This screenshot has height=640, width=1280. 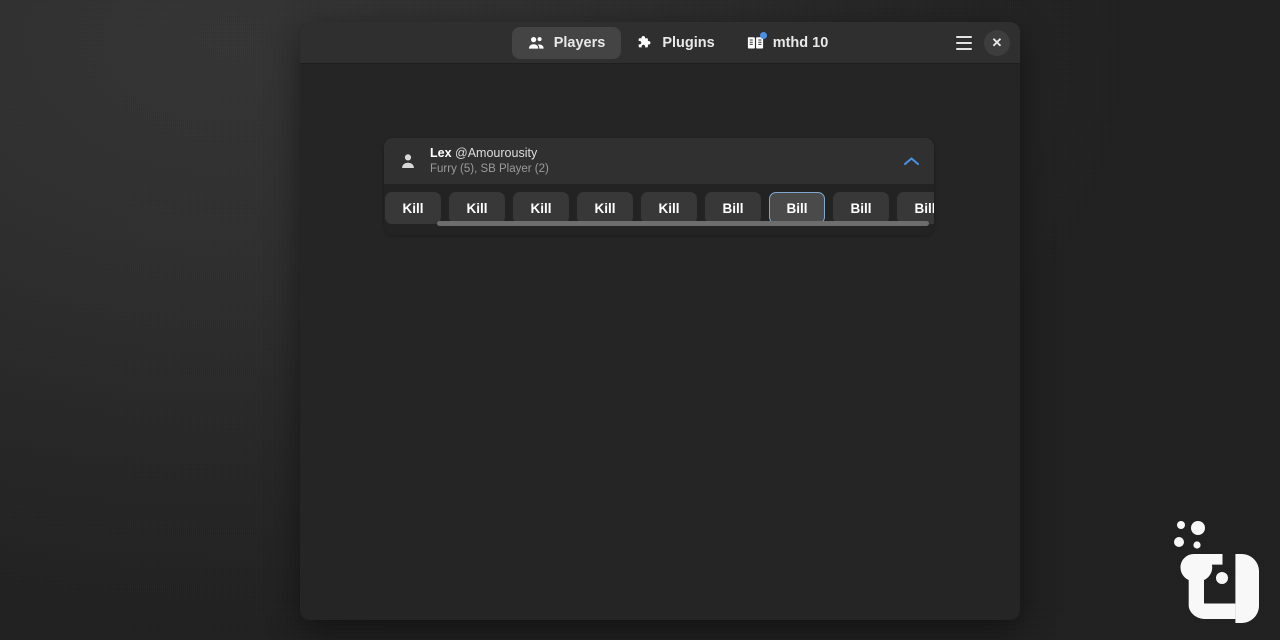 What do you see at coordinates (579, 42) in the screenshot?
I see `tab-label: Players` at bounding box center [579, 42].